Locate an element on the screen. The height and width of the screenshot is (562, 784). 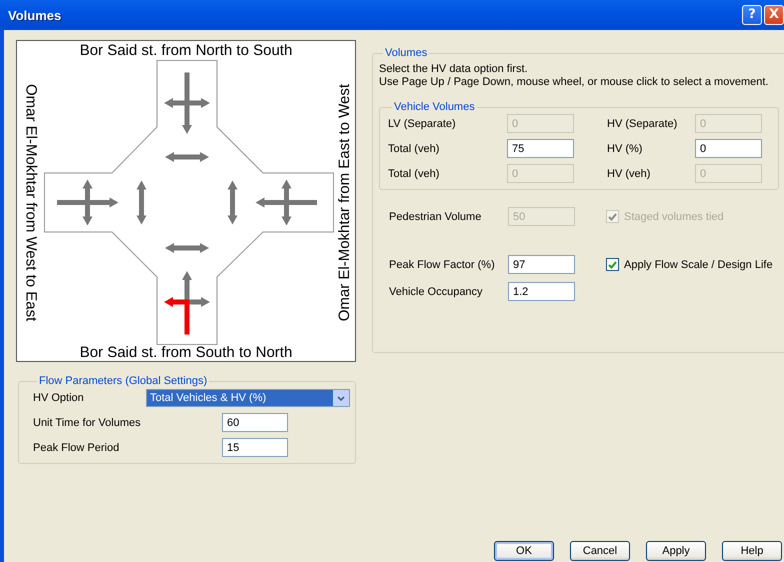
field-label: HV (veh) is located at coordinates (629, 174).